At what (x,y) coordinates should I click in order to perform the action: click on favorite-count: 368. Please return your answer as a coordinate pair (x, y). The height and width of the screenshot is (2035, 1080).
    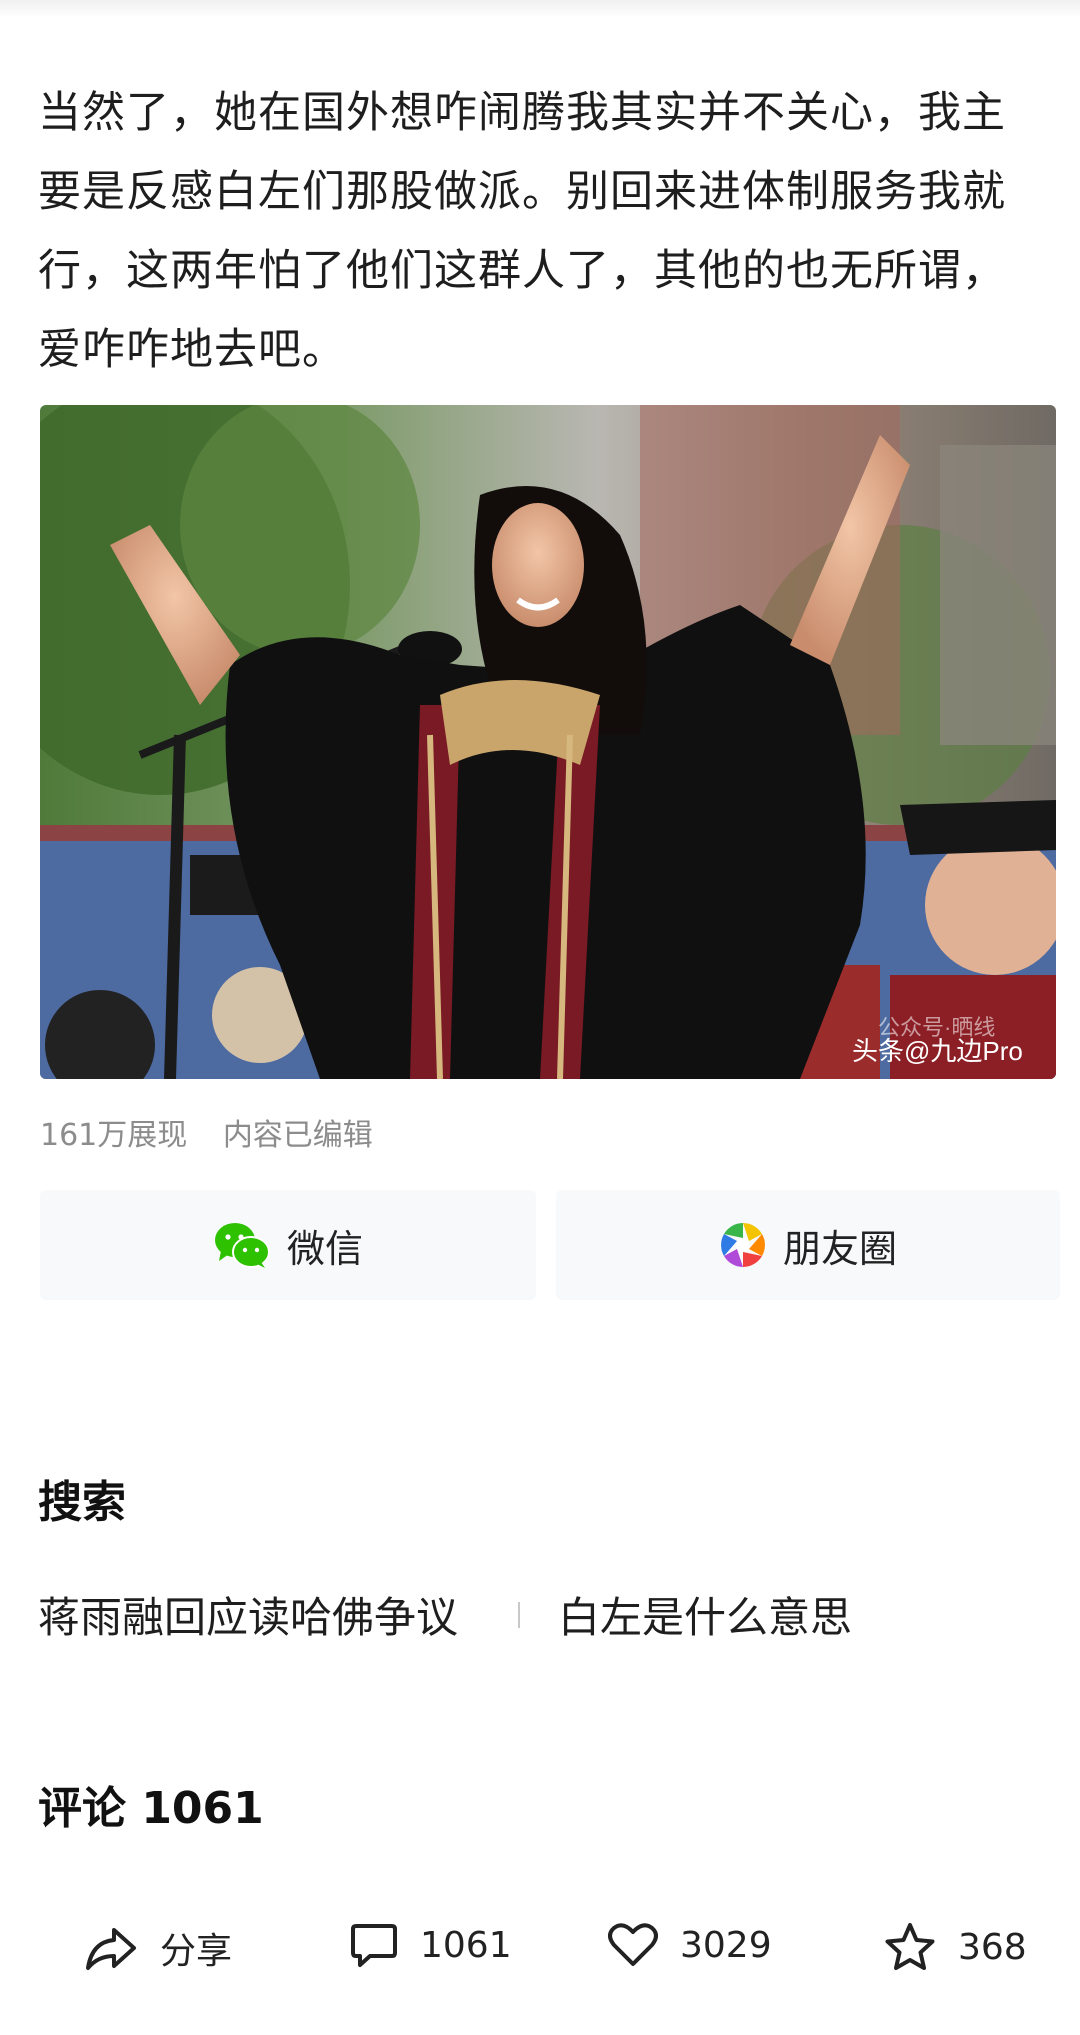
    Looking at the image, I should click on (992, 1947).